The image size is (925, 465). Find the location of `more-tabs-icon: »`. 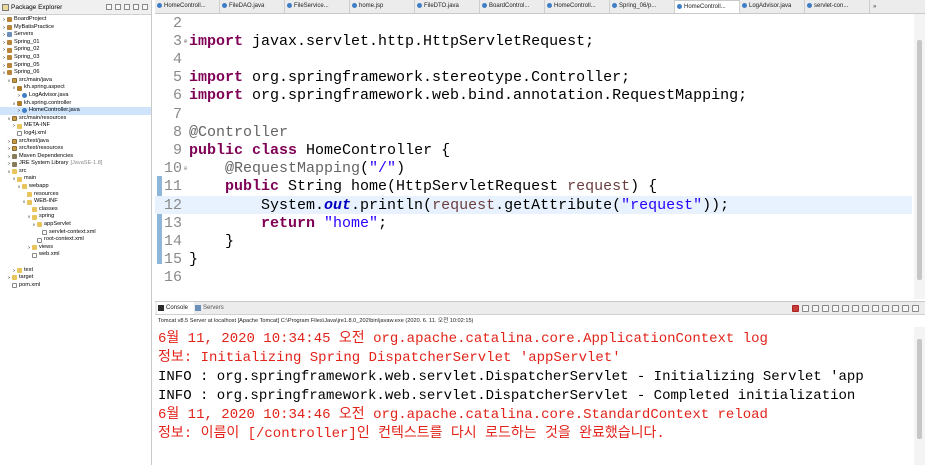

more-tabs-icon: » is located at coordinates (874, 7).